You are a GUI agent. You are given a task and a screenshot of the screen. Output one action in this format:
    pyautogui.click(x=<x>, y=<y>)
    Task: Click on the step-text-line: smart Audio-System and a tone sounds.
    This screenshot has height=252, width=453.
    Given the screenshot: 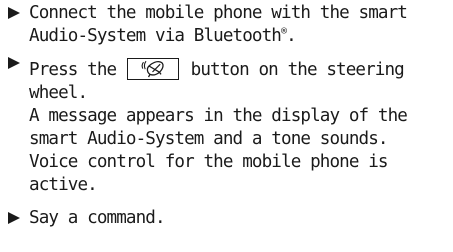 What is the action you would take?
    pyautogui.click(x=209, y=139)
    